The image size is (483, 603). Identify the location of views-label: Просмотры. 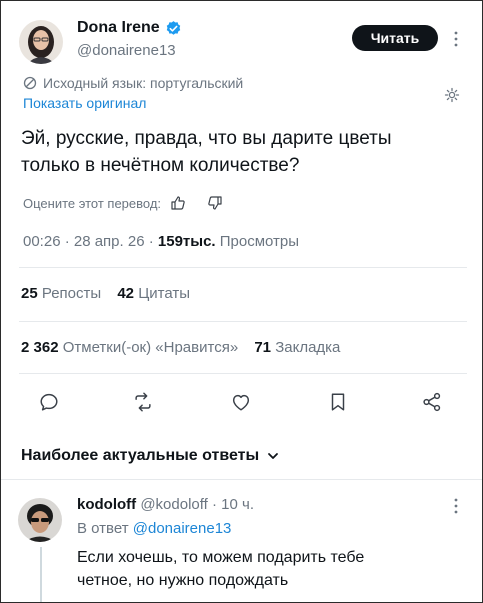
(259, 241).